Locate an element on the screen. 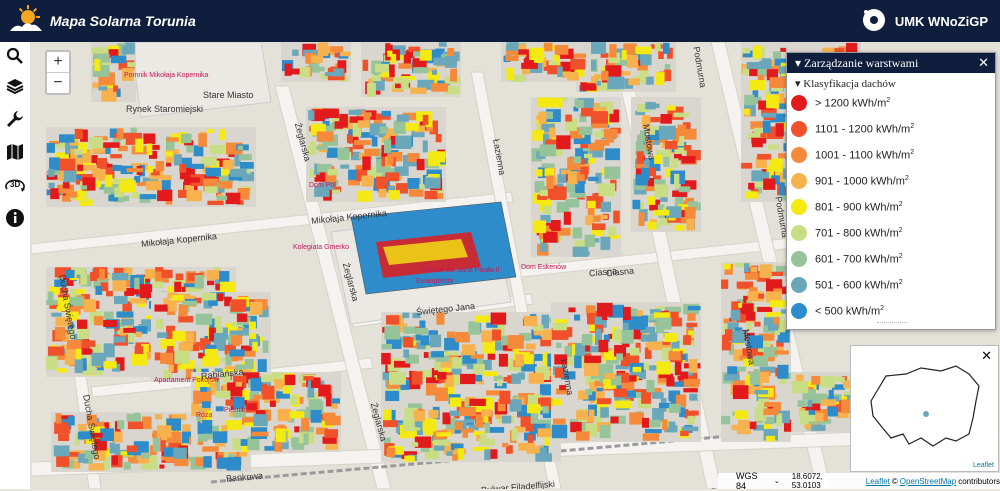 The width and height of the screenshot is (1000, 491). layer-panel-header: ▾ Zarządzanie warstwami ✕ is located at coordinates (891, 63).